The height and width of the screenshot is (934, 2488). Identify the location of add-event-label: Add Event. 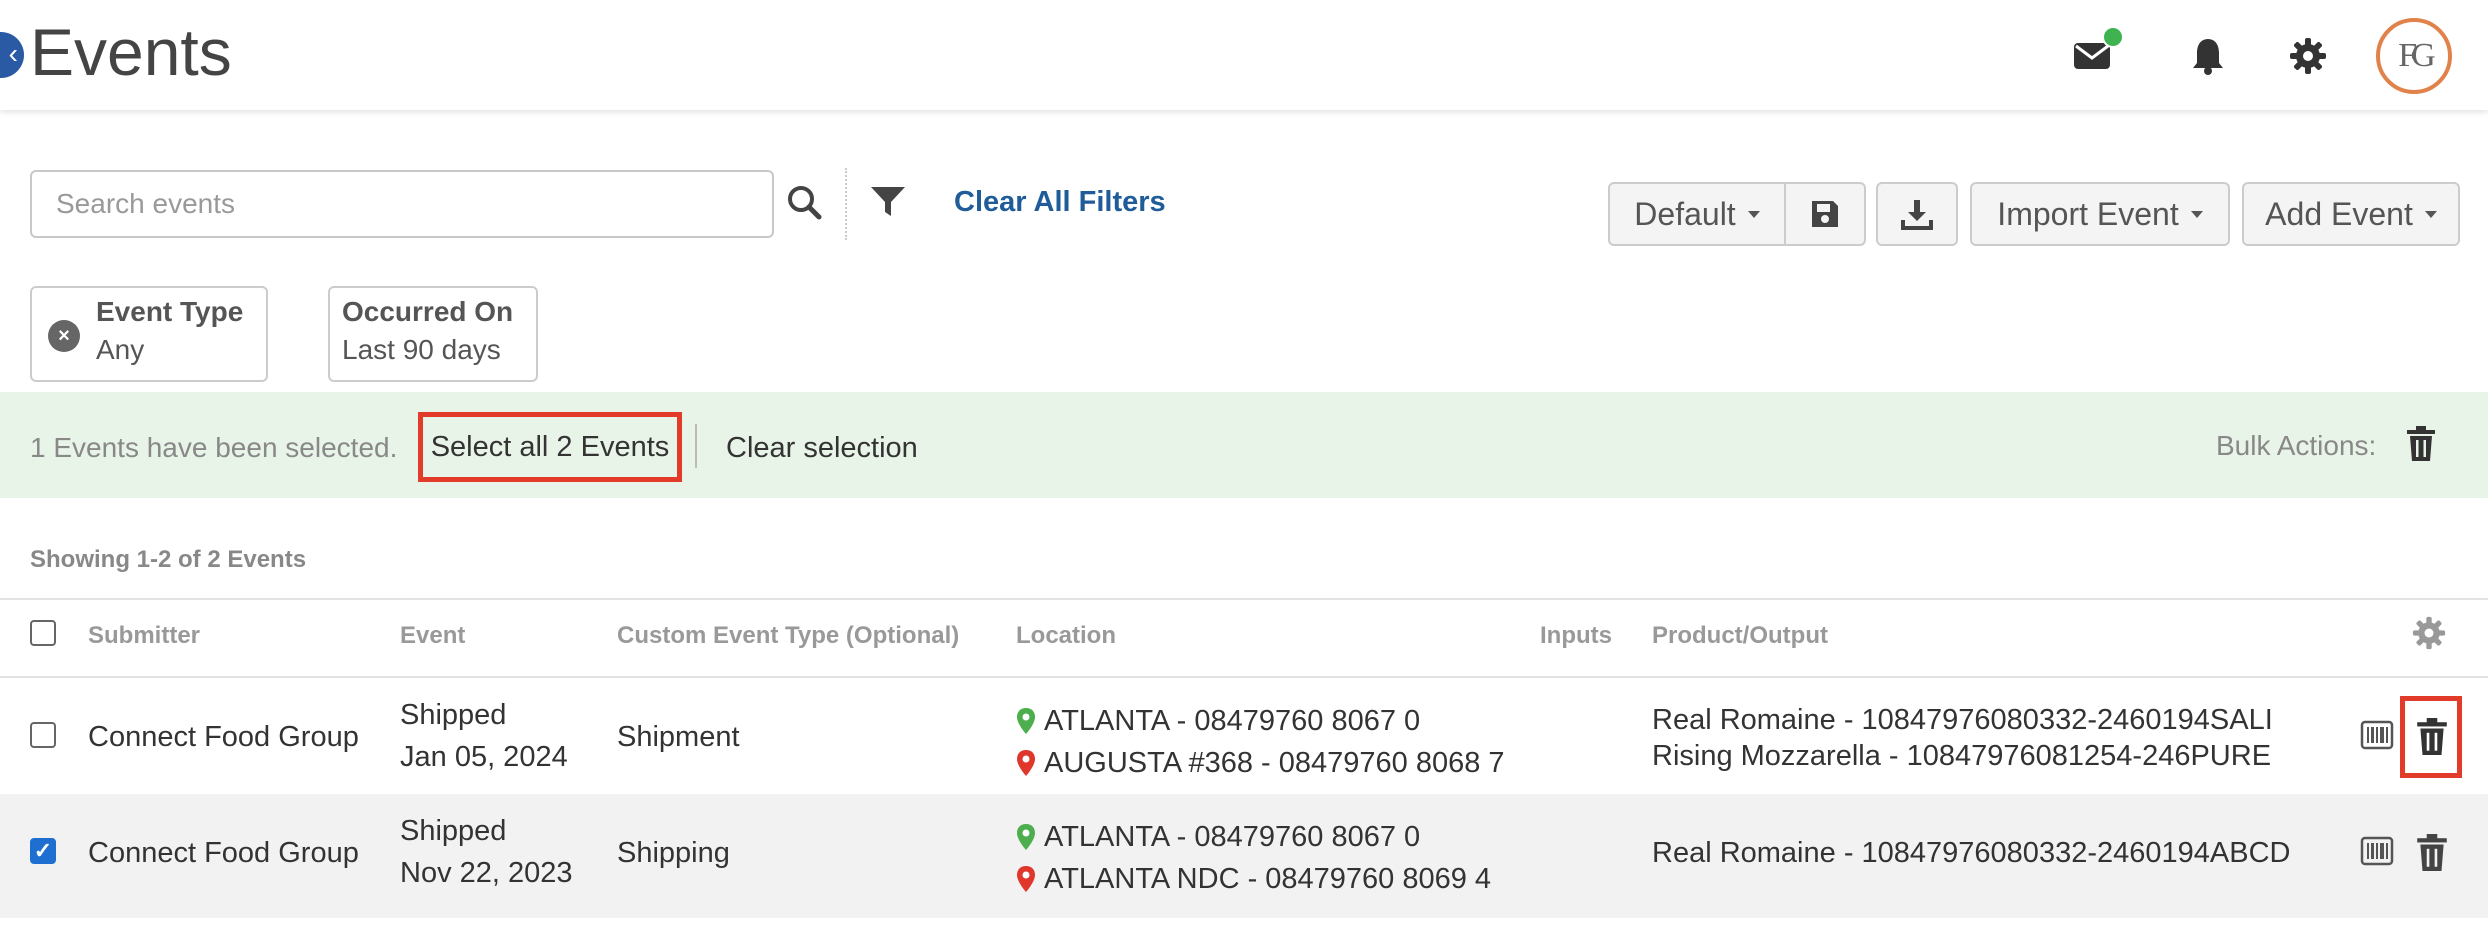
(2339, 213).